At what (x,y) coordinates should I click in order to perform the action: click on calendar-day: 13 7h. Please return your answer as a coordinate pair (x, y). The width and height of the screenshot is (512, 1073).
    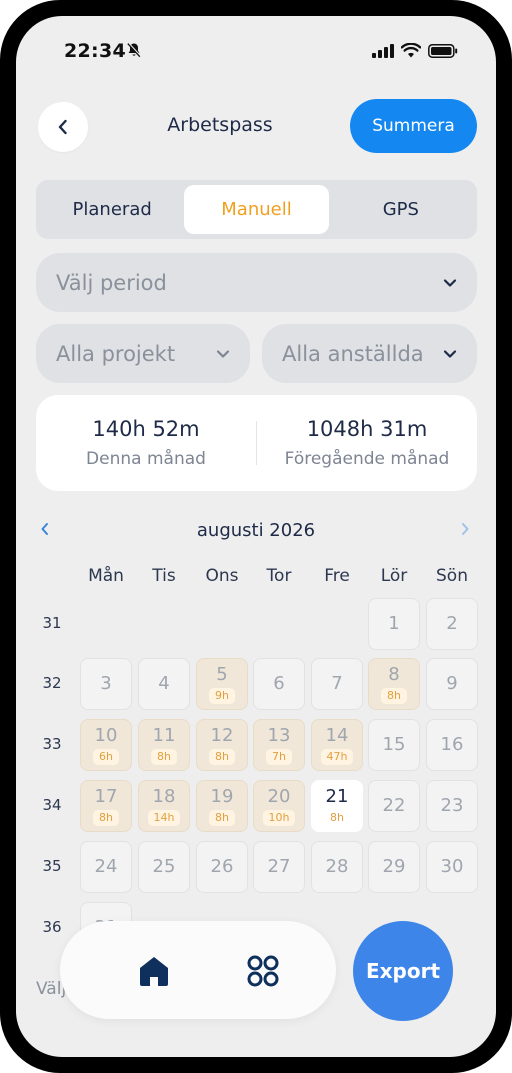
    Looking at the image, I should click on (279, 745).